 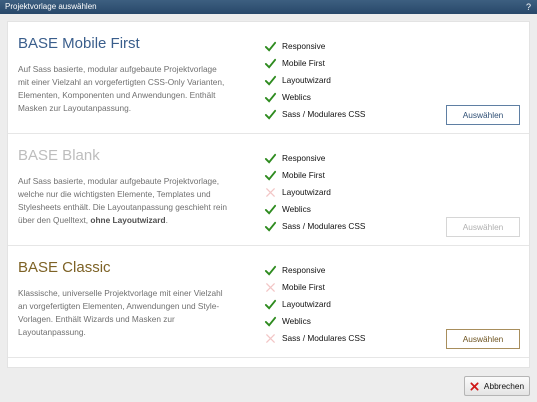 What do you see at coordinates (79, 43) in the screenshot?
I see `template-title: BASE Mobile First` at bounding box center [79, 43].